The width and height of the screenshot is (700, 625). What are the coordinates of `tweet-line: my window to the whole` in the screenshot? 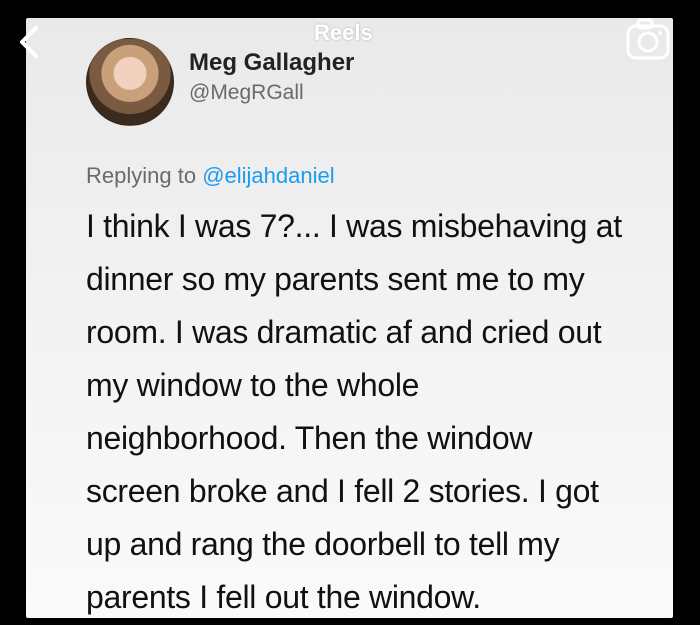 It's located at (253, 385).